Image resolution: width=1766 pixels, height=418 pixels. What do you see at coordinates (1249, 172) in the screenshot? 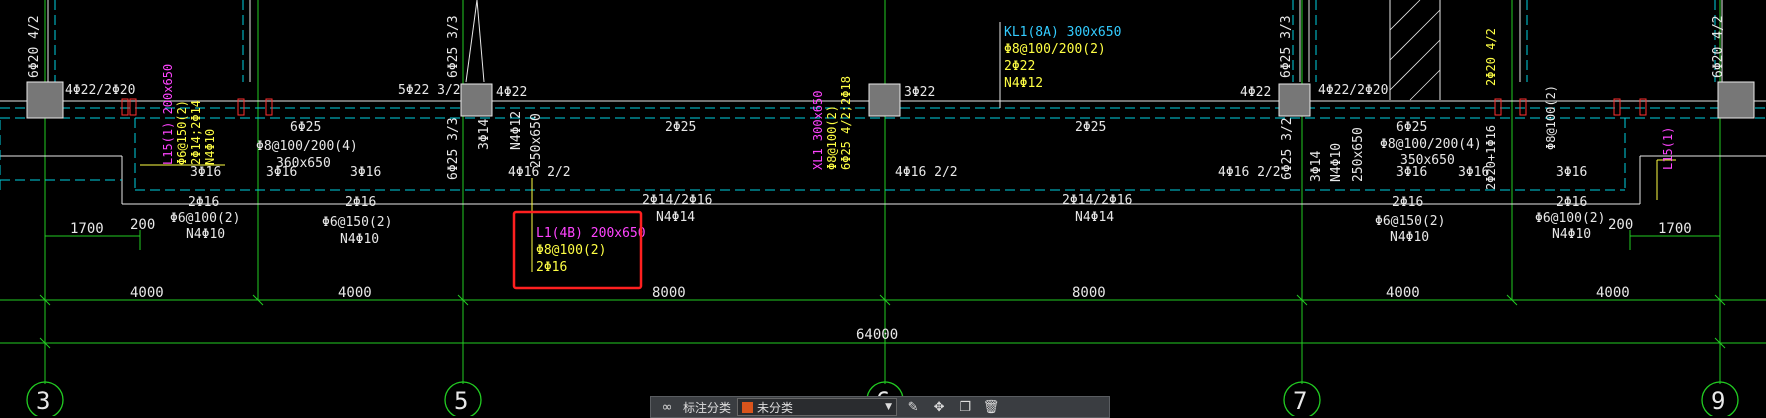
I see `span4-bot-right: 4Φ16 2/2` at bounding box center [1249, 172].